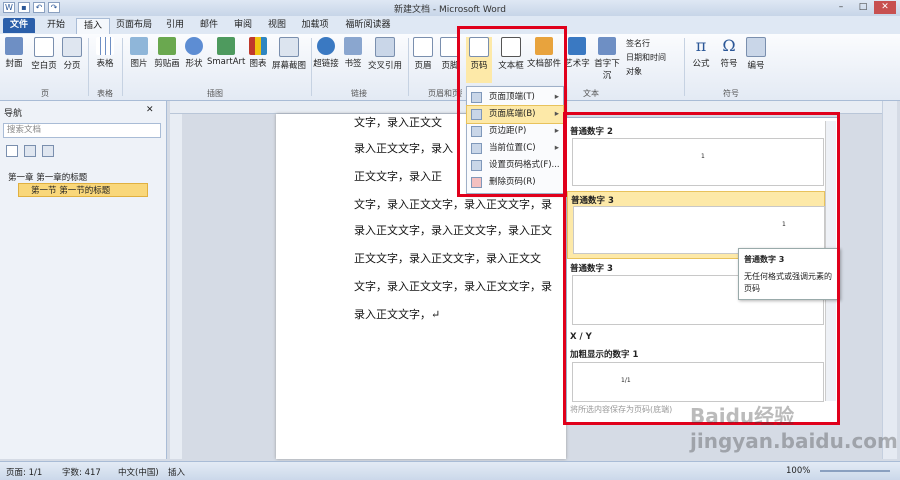  What do you see at coordinates (794, 428) in the screenshot?
I see `watermark: Baidu经验 jingyan.baidu.com` at bounding box center [794, 428].